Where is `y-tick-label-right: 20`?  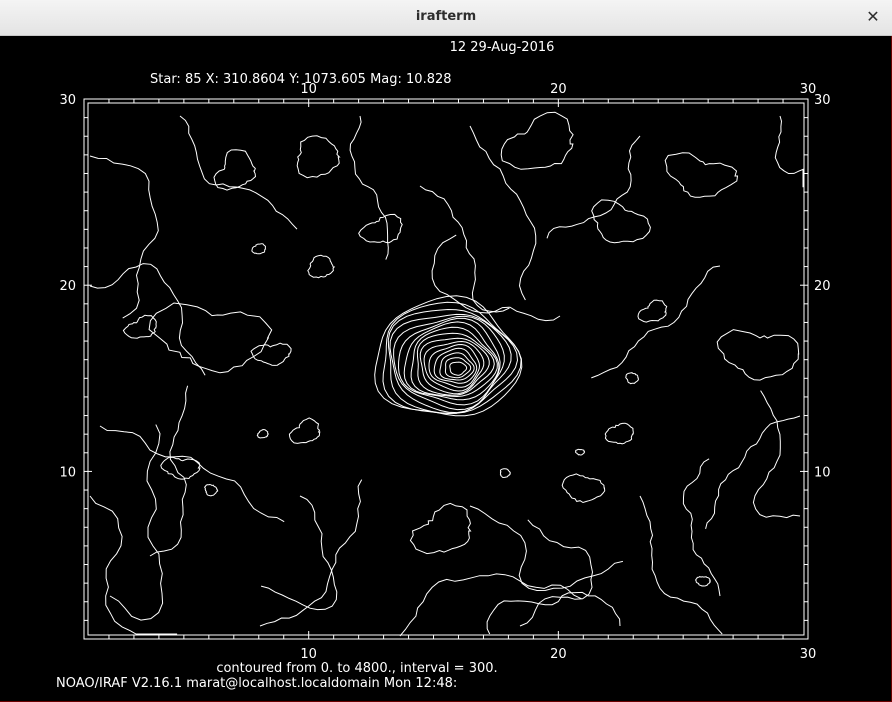 y-tick-label-right: 20 is located at coordinates (822, 286).